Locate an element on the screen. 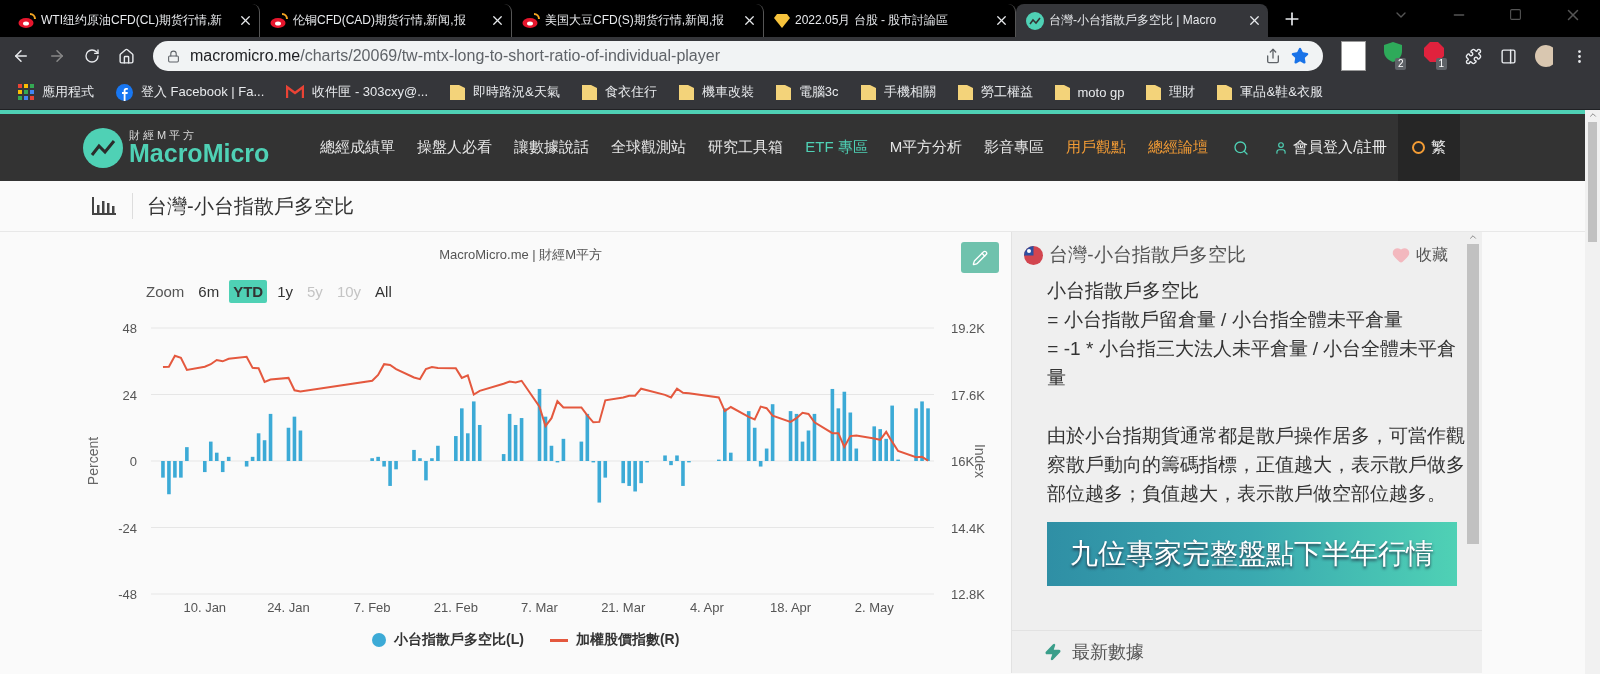 The width and height of the screenshot is (1600, 674). bookmark-link: 手機相關 is located at coordinates (898, 92).